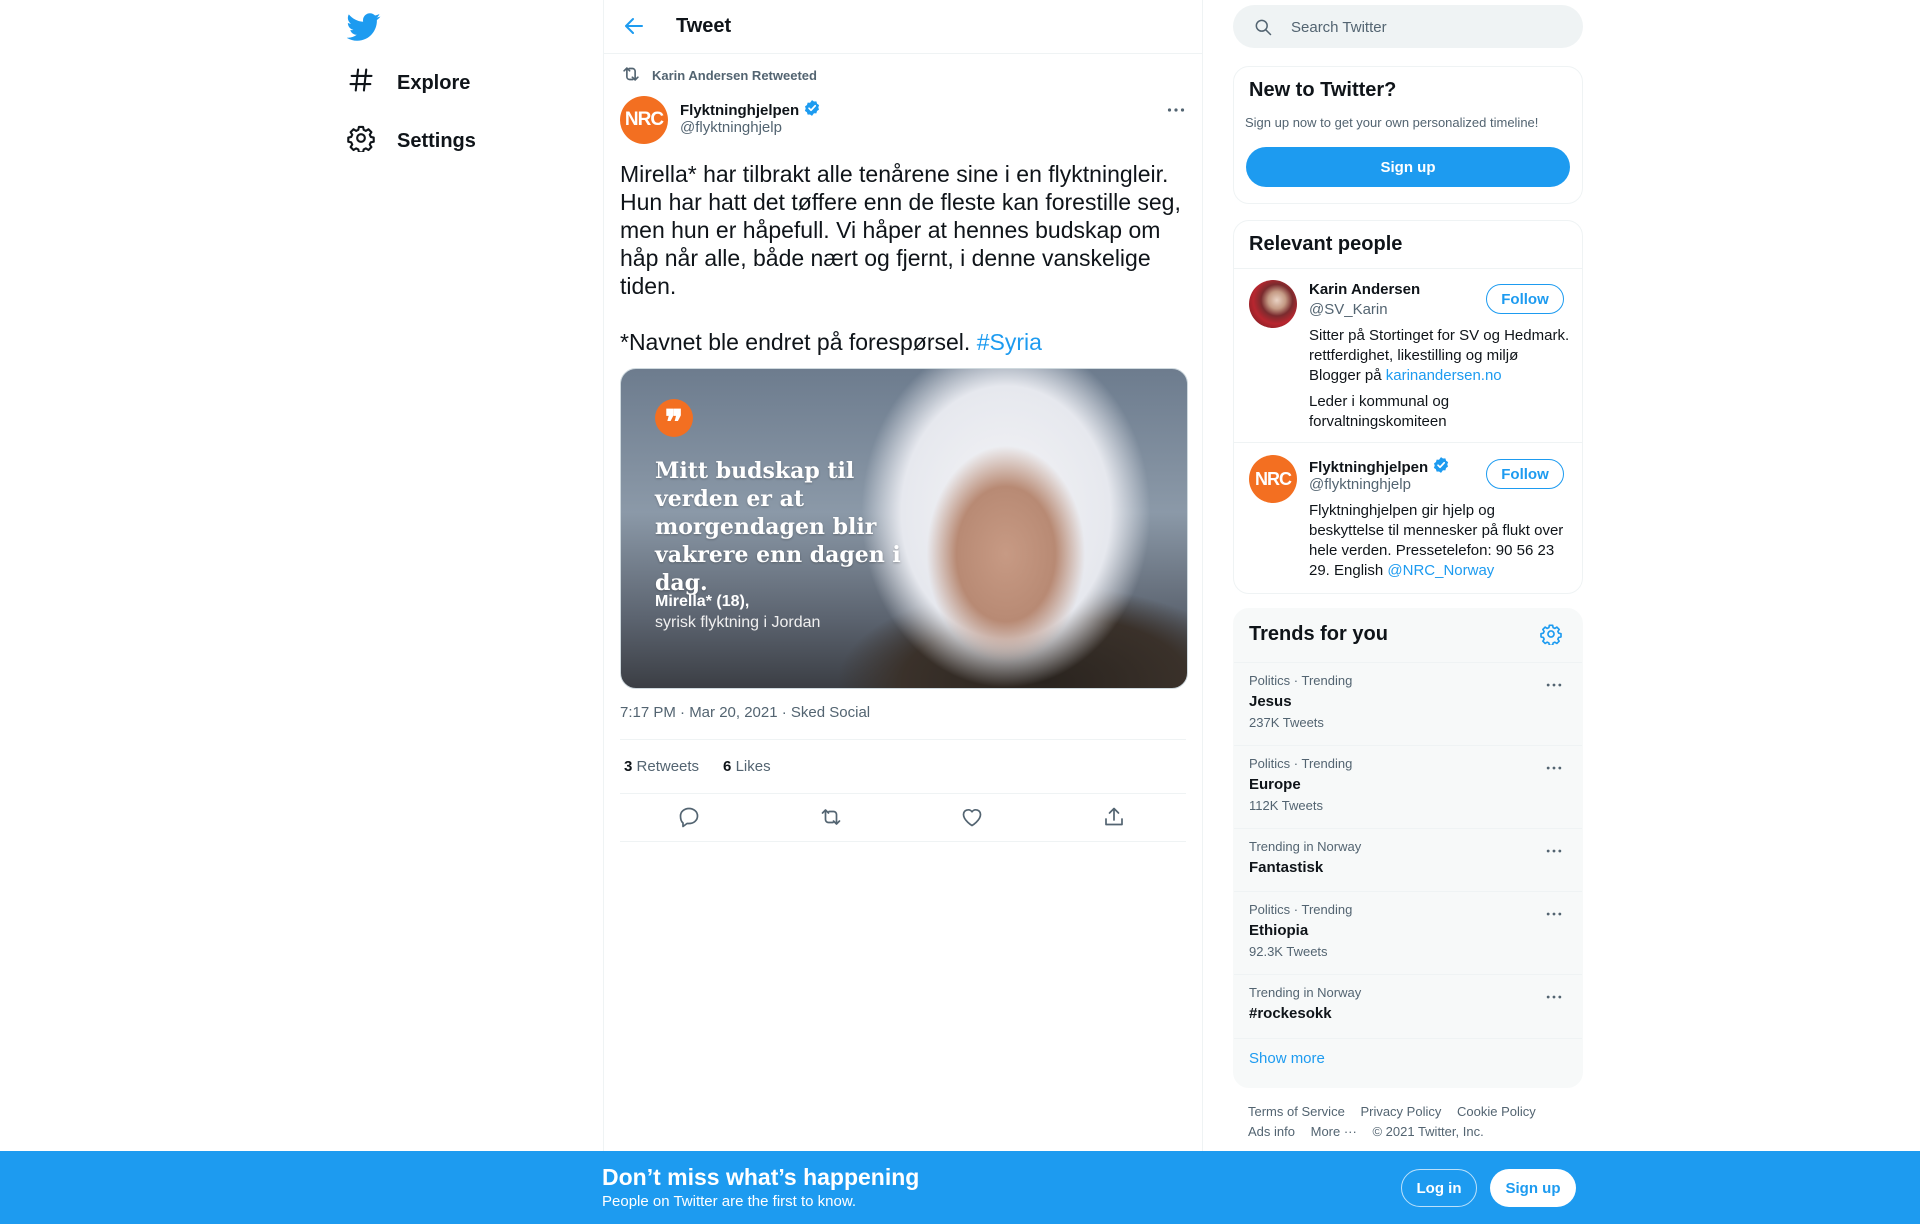  I want to click on retweet-context: Karin Andersen Retweeted, so click(718, 75).